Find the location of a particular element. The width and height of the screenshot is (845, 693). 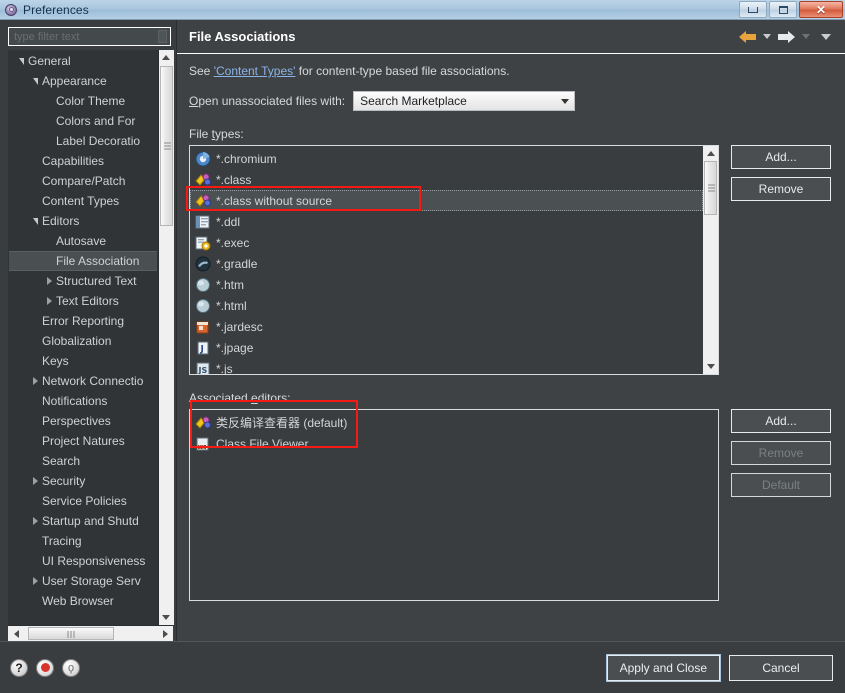

sidebar-item-error-reporting: Error Reporting is located at coordinates (83, 321).